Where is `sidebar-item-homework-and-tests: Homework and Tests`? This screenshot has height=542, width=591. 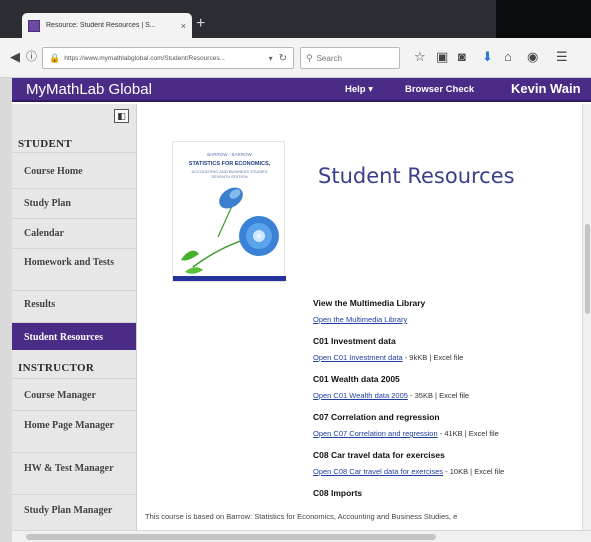
sidebar-item-homework-and-tests: Homework and Tests is located at coordinates (74, 269).